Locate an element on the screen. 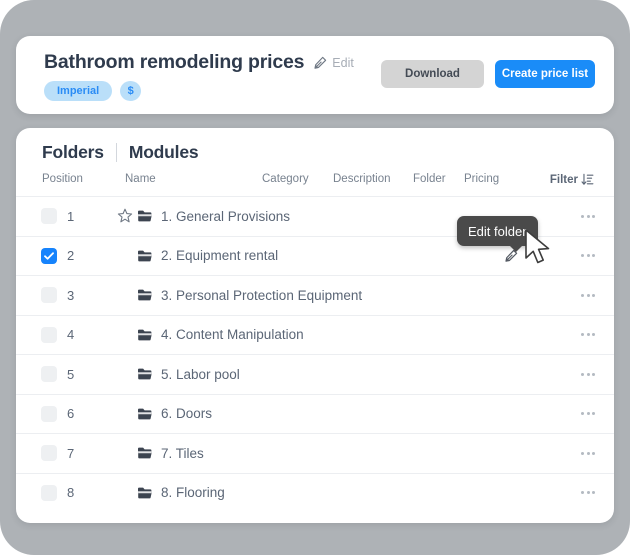  table-row: 7 7. Tiles is located at coordinates (315, 453).